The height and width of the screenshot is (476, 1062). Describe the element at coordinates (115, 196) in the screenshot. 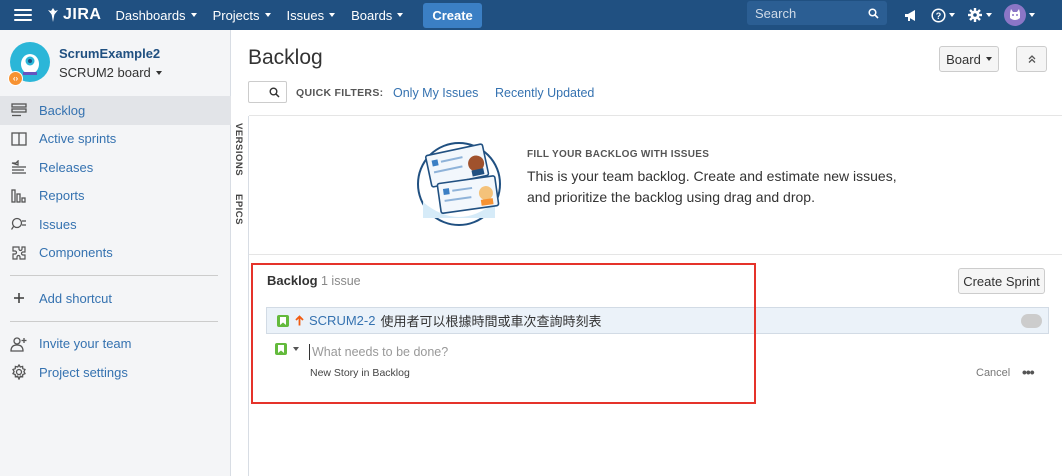

I see `sidebar-item-reports: Reports` at that location.